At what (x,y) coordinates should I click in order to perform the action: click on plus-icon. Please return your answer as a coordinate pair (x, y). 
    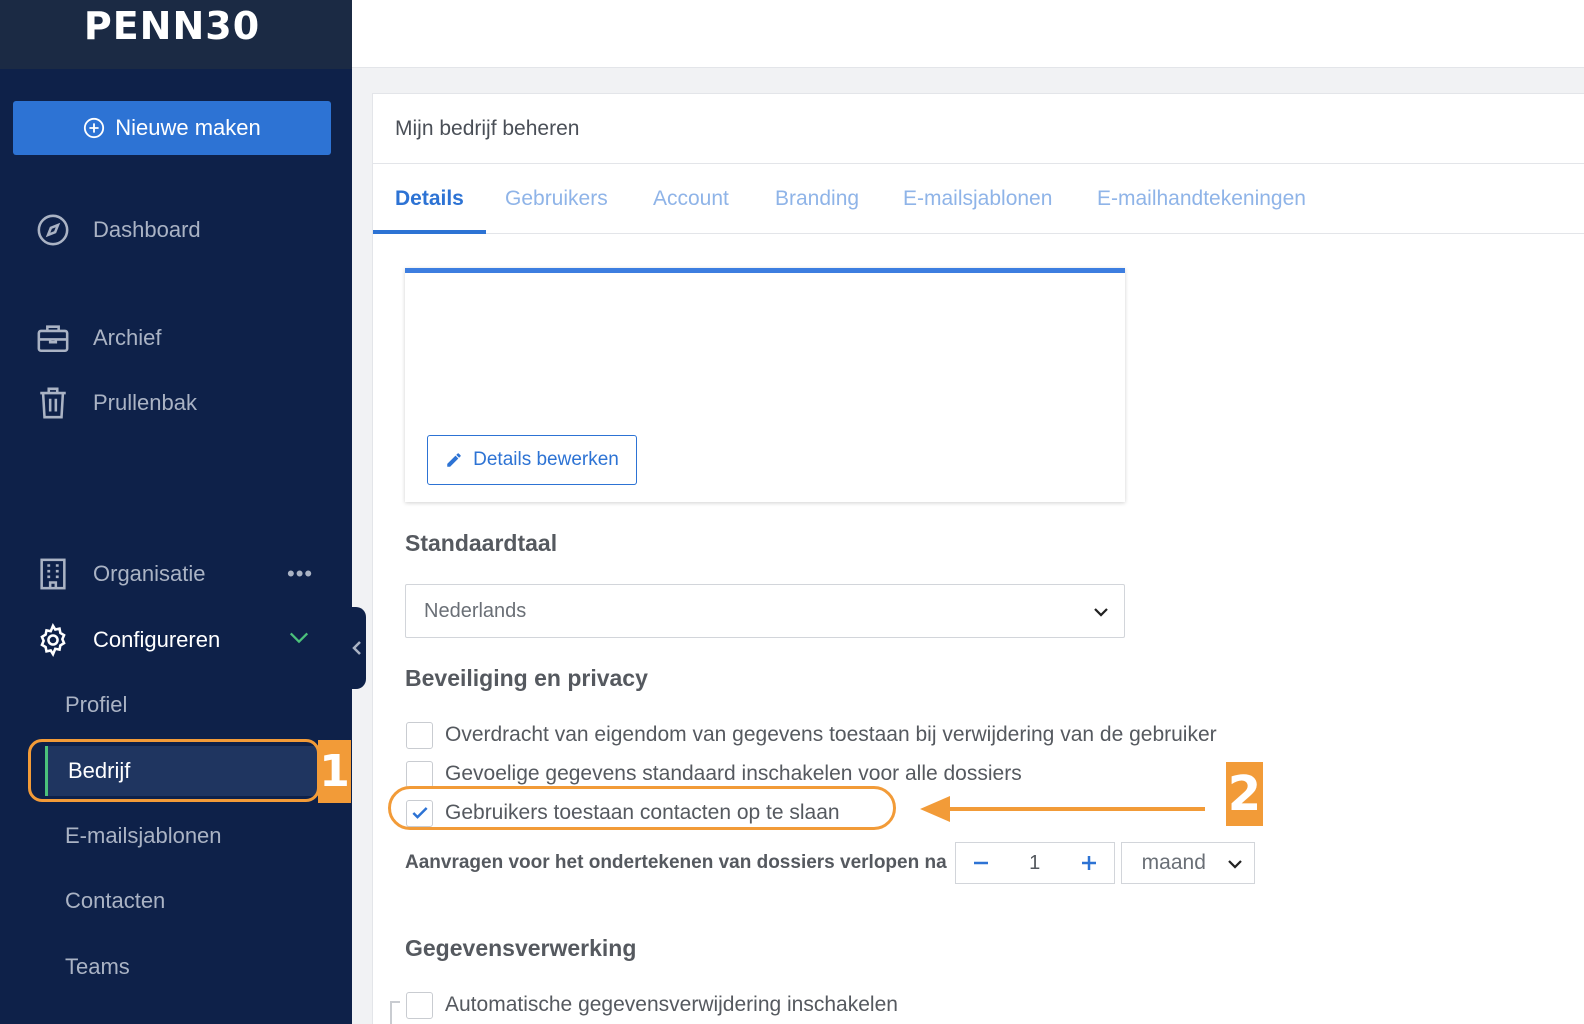
    Looking at the image, I should click on (1089, 863).